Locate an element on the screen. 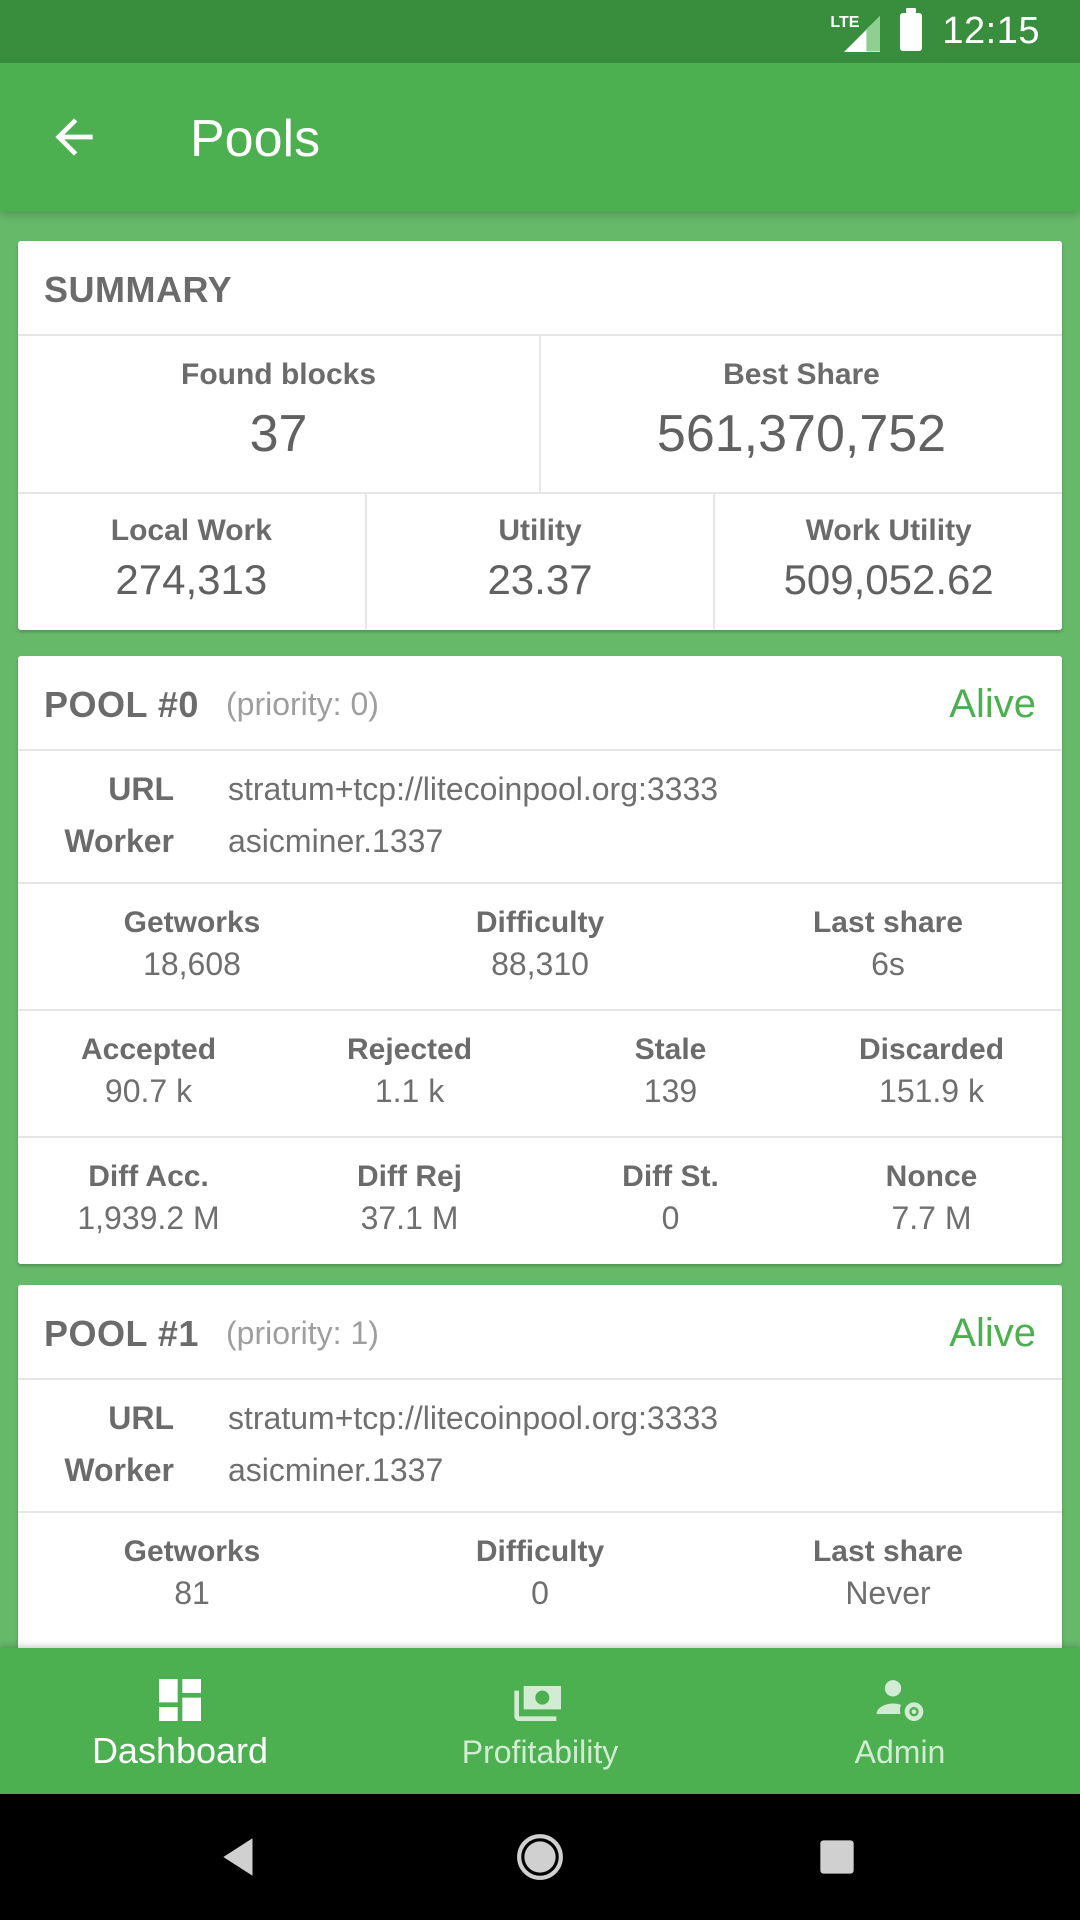 The height and width of the screenshot is (1920, 1080). nonce-label: Nonce is located at coordinates (931, 1176).